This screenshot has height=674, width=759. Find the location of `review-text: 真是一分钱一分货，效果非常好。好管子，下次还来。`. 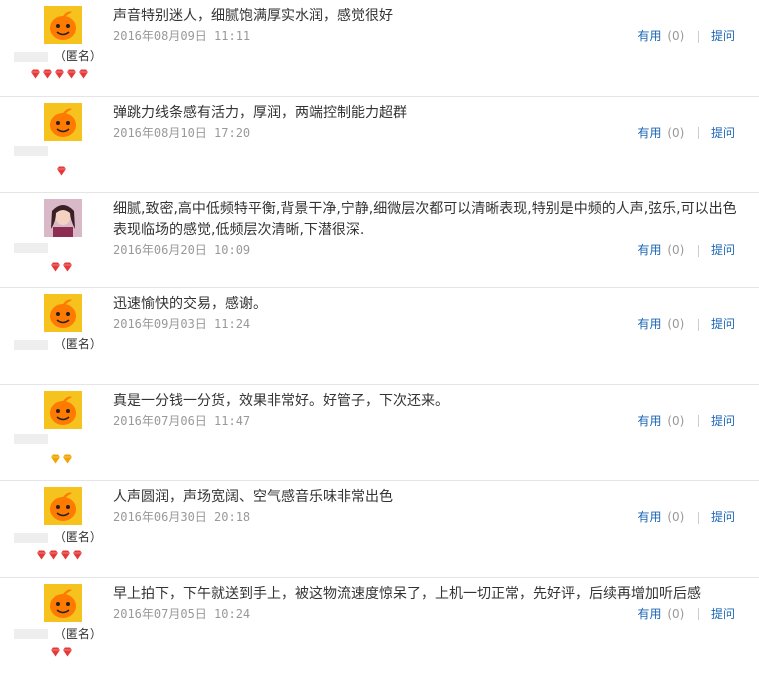

review-text: 真是一分钱一分货，效果非常好。好管子，下次还来。 is located at coordinates (426, 401).